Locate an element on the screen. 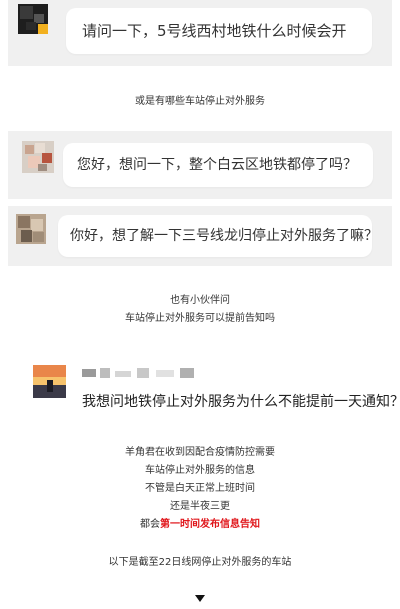 Image resolution: width=400 pixels, height=609 pixels. reply-line: 羊角君在收到因配合疫情防控需要 is located at coordinates (200, 452).